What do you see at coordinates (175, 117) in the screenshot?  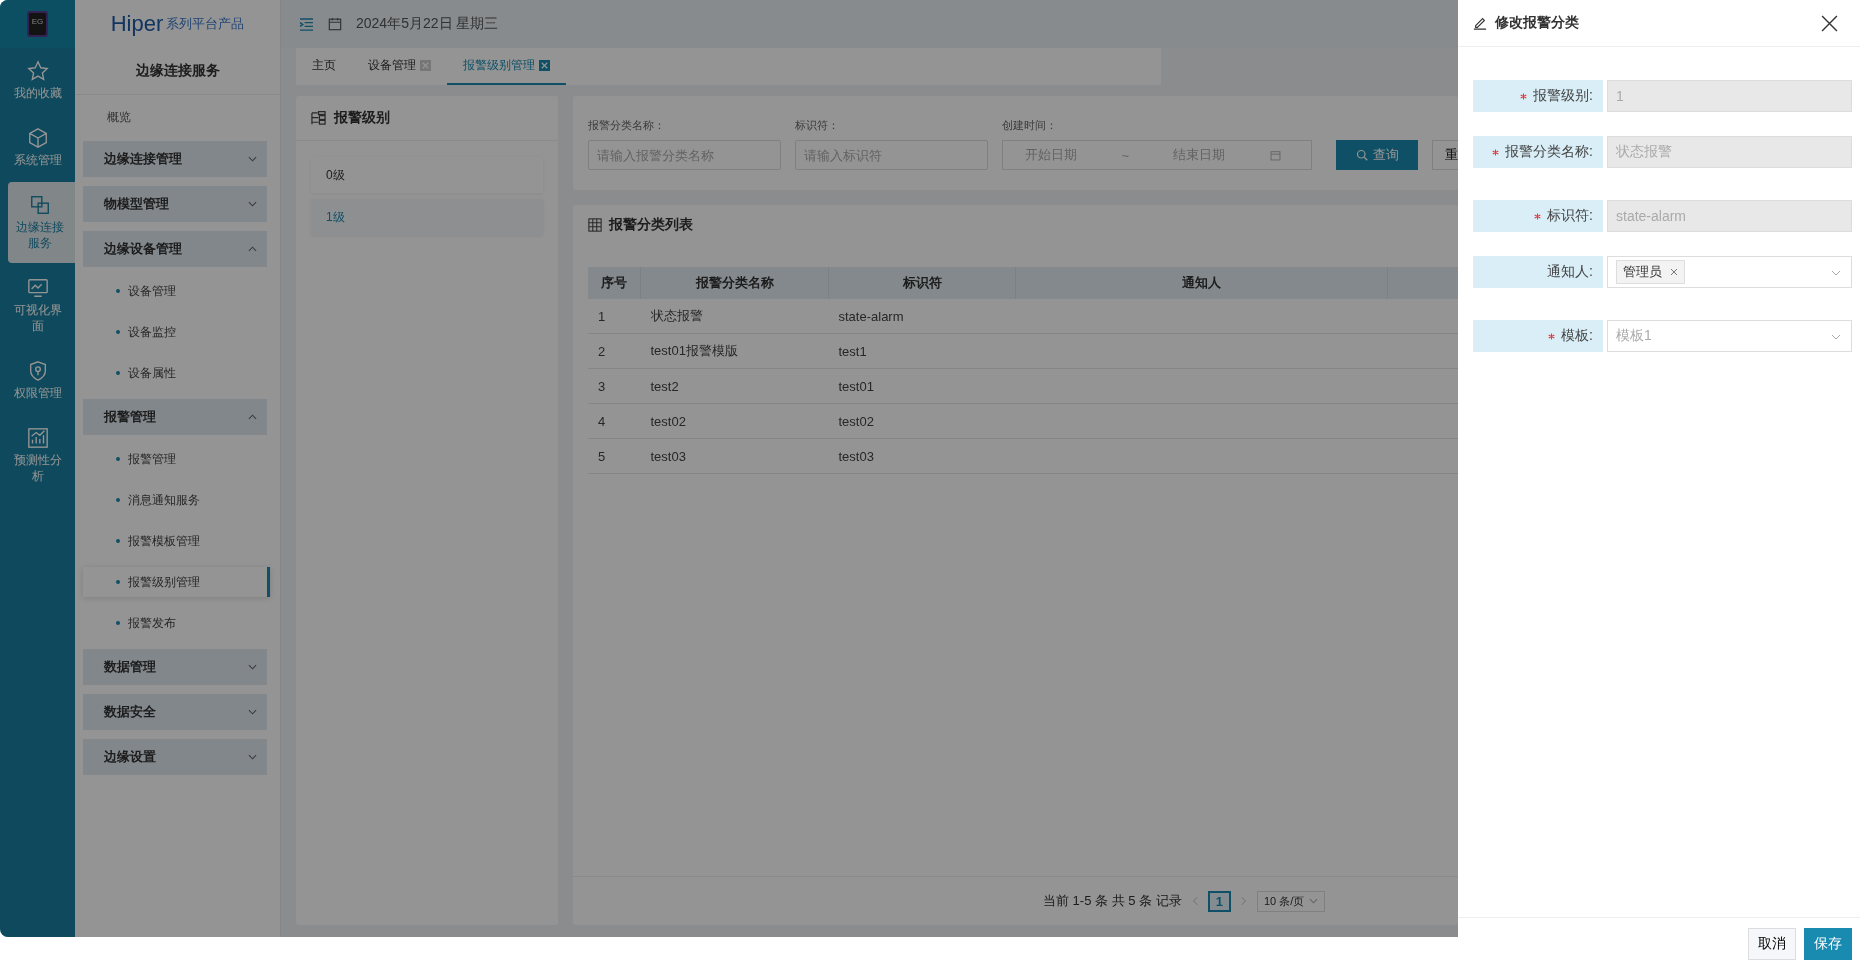 I see `sidebar-item: 概览` at bounding box center [175, 117].